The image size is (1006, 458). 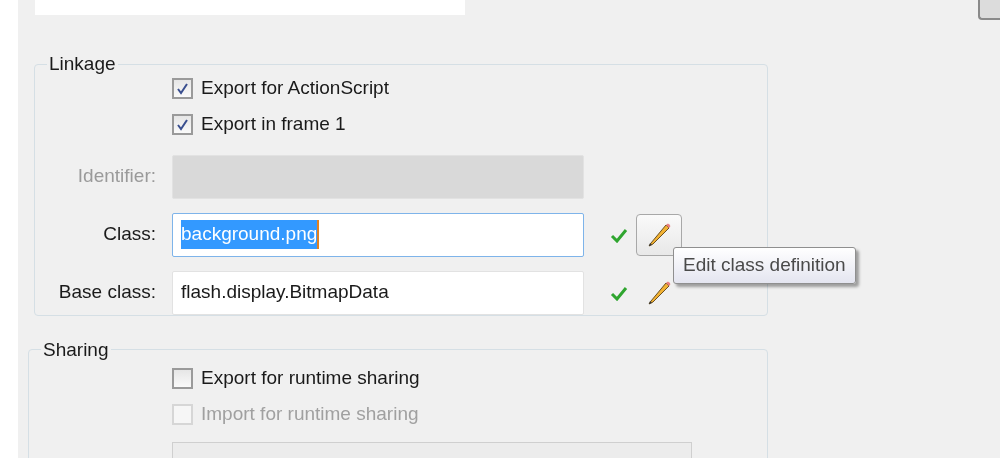 I want to click on tooltip: Edit class definition, so click(x=764, y=265).